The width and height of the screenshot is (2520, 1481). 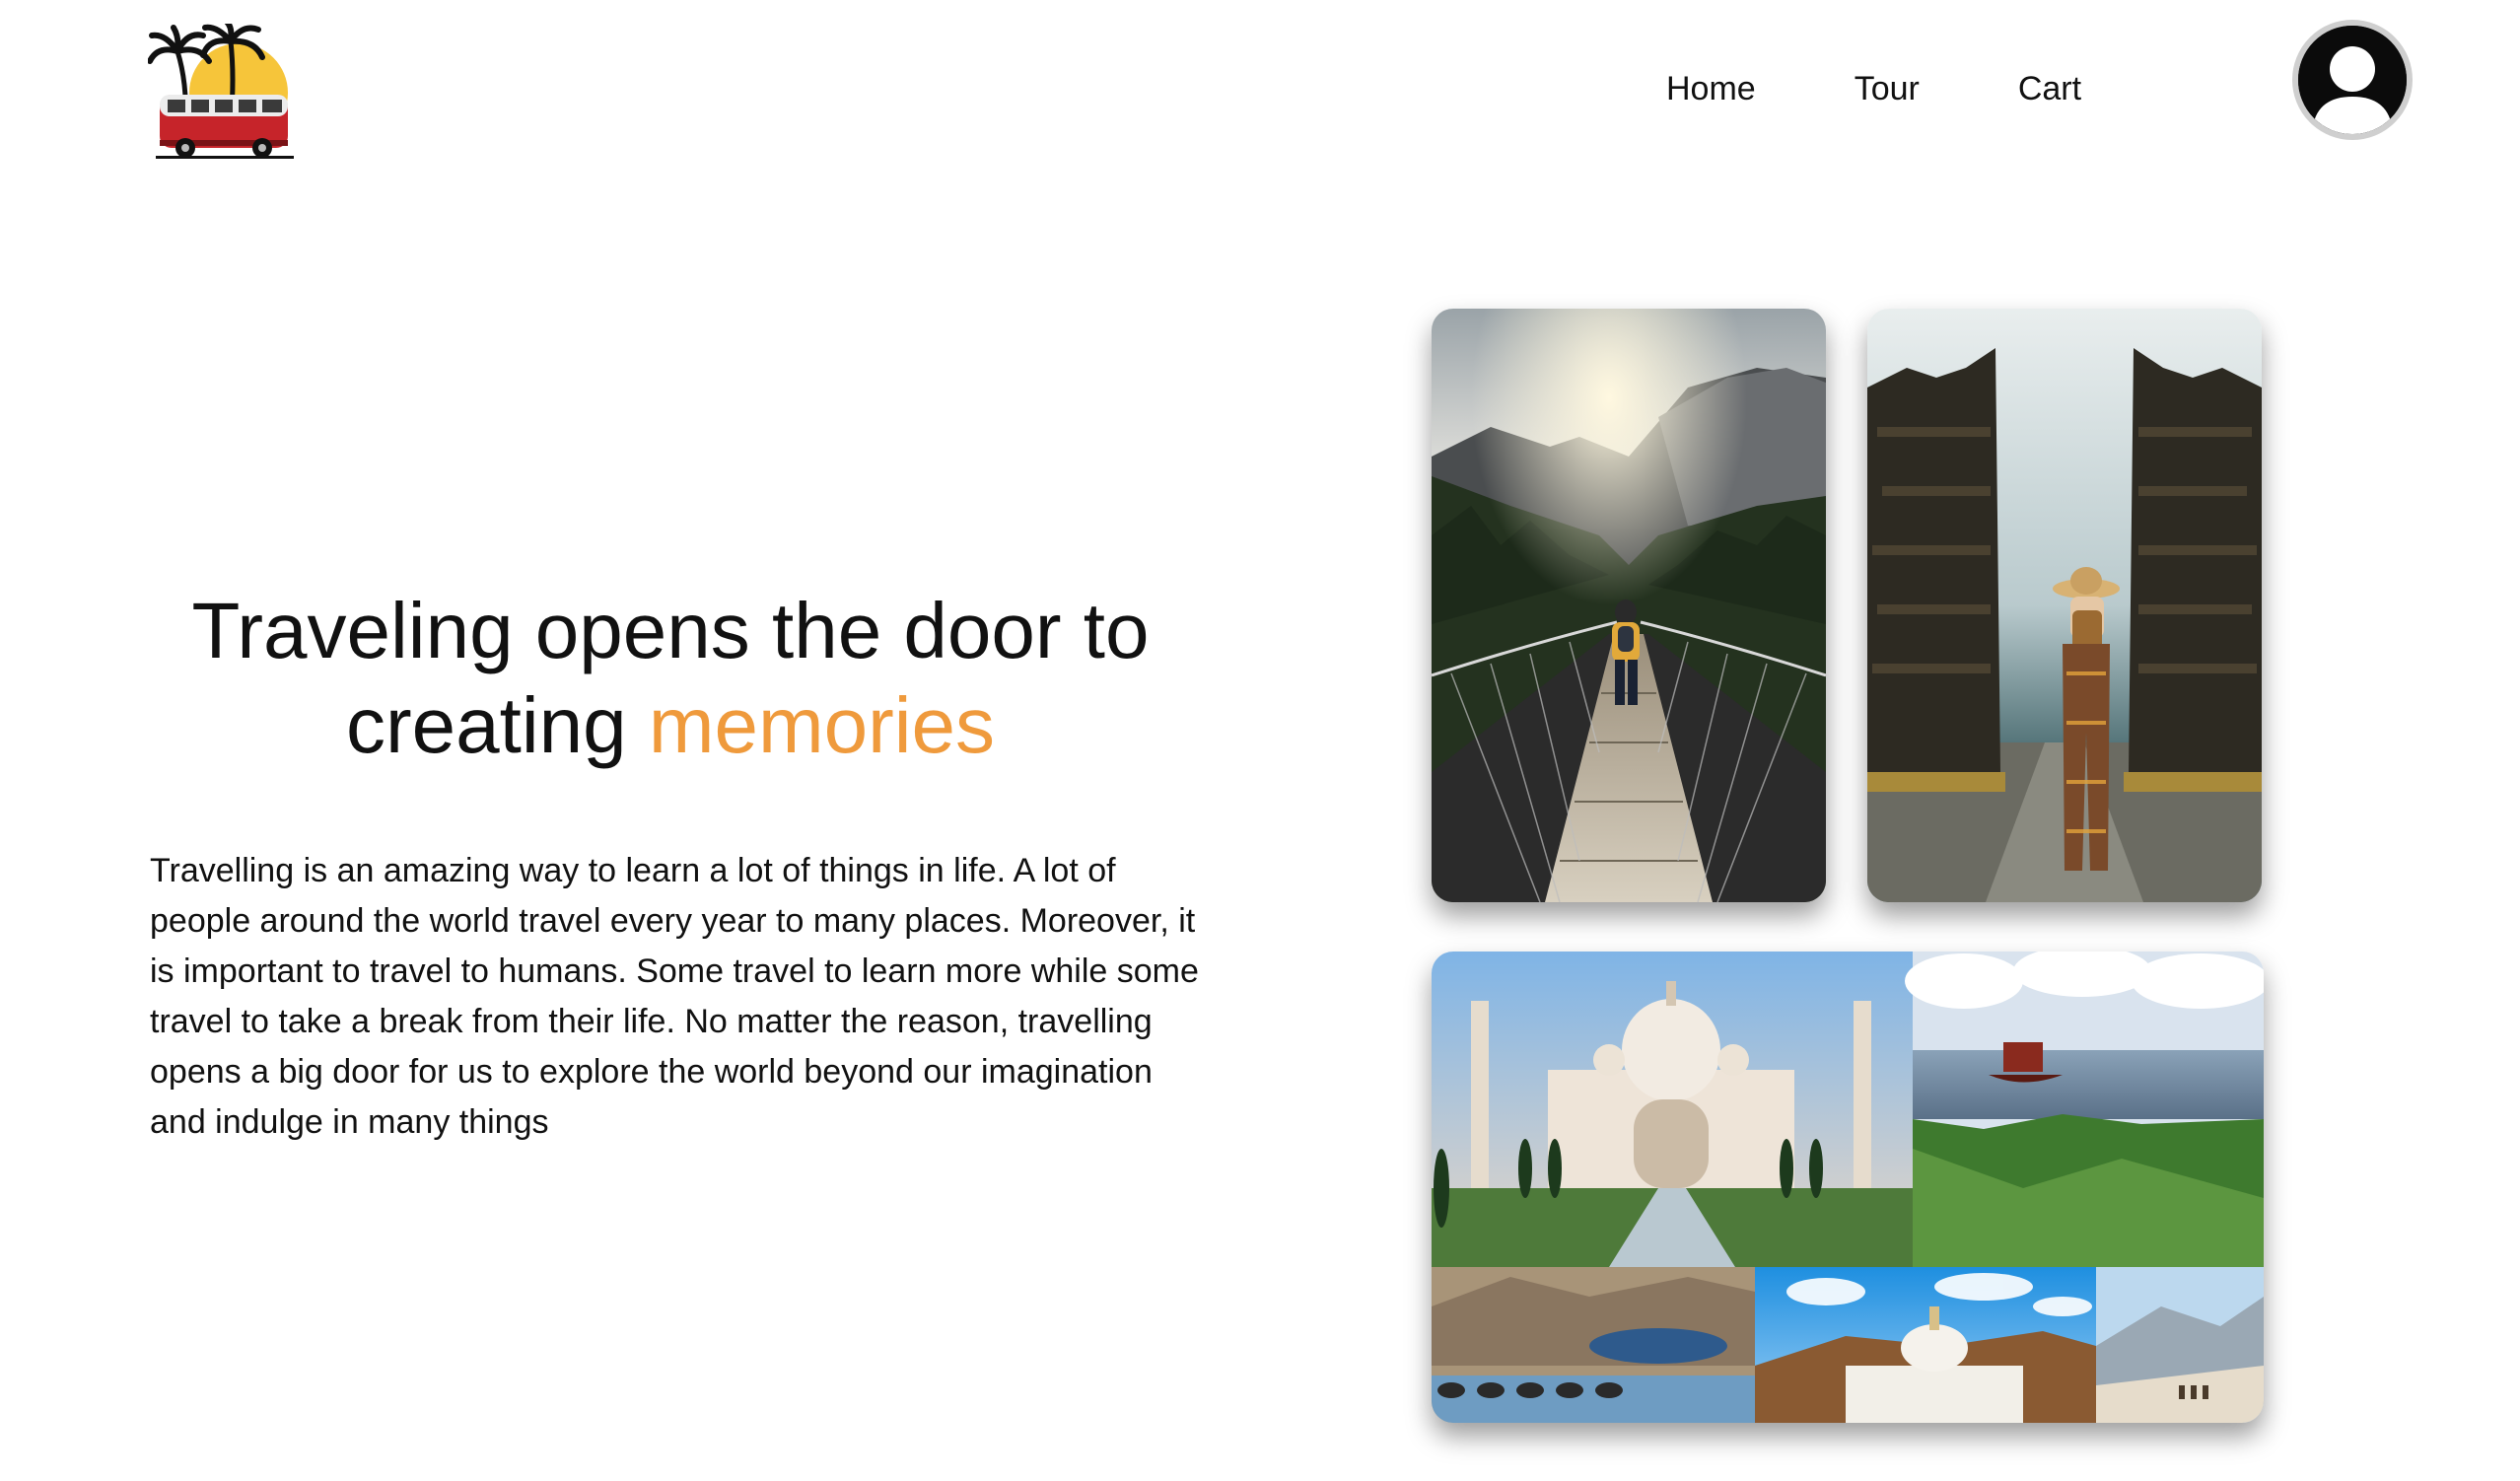 I want to click on suspension-bridge-photo, so click(x=1629, y=605).